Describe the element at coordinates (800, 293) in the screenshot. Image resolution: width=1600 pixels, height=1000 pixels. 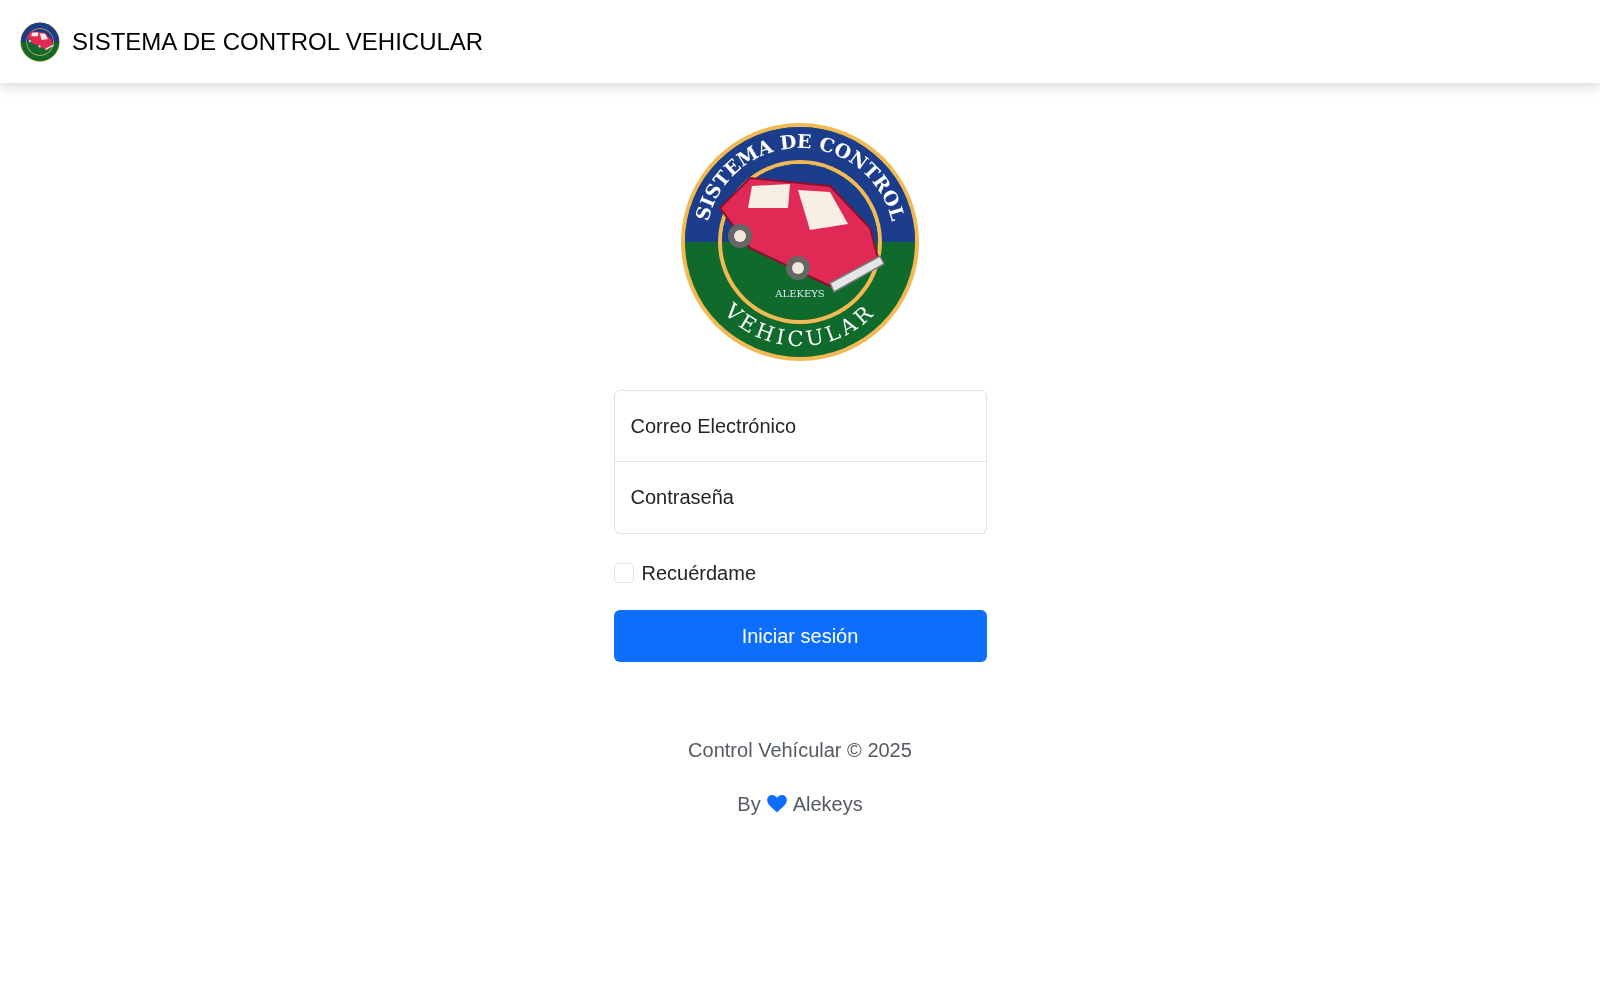
I see `emblem-signature: ALEKEYS` at that location.